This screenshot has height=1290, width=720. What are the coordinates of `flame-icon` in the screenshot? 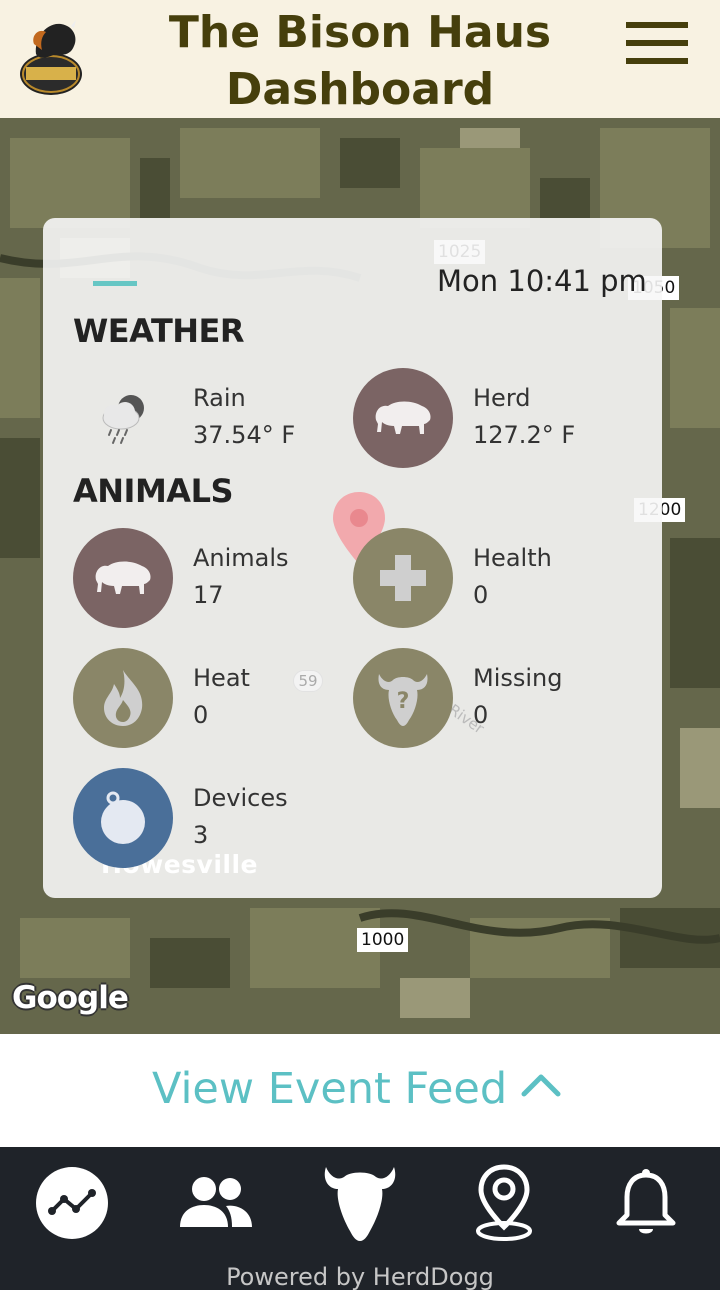 It's located at (123, 698).